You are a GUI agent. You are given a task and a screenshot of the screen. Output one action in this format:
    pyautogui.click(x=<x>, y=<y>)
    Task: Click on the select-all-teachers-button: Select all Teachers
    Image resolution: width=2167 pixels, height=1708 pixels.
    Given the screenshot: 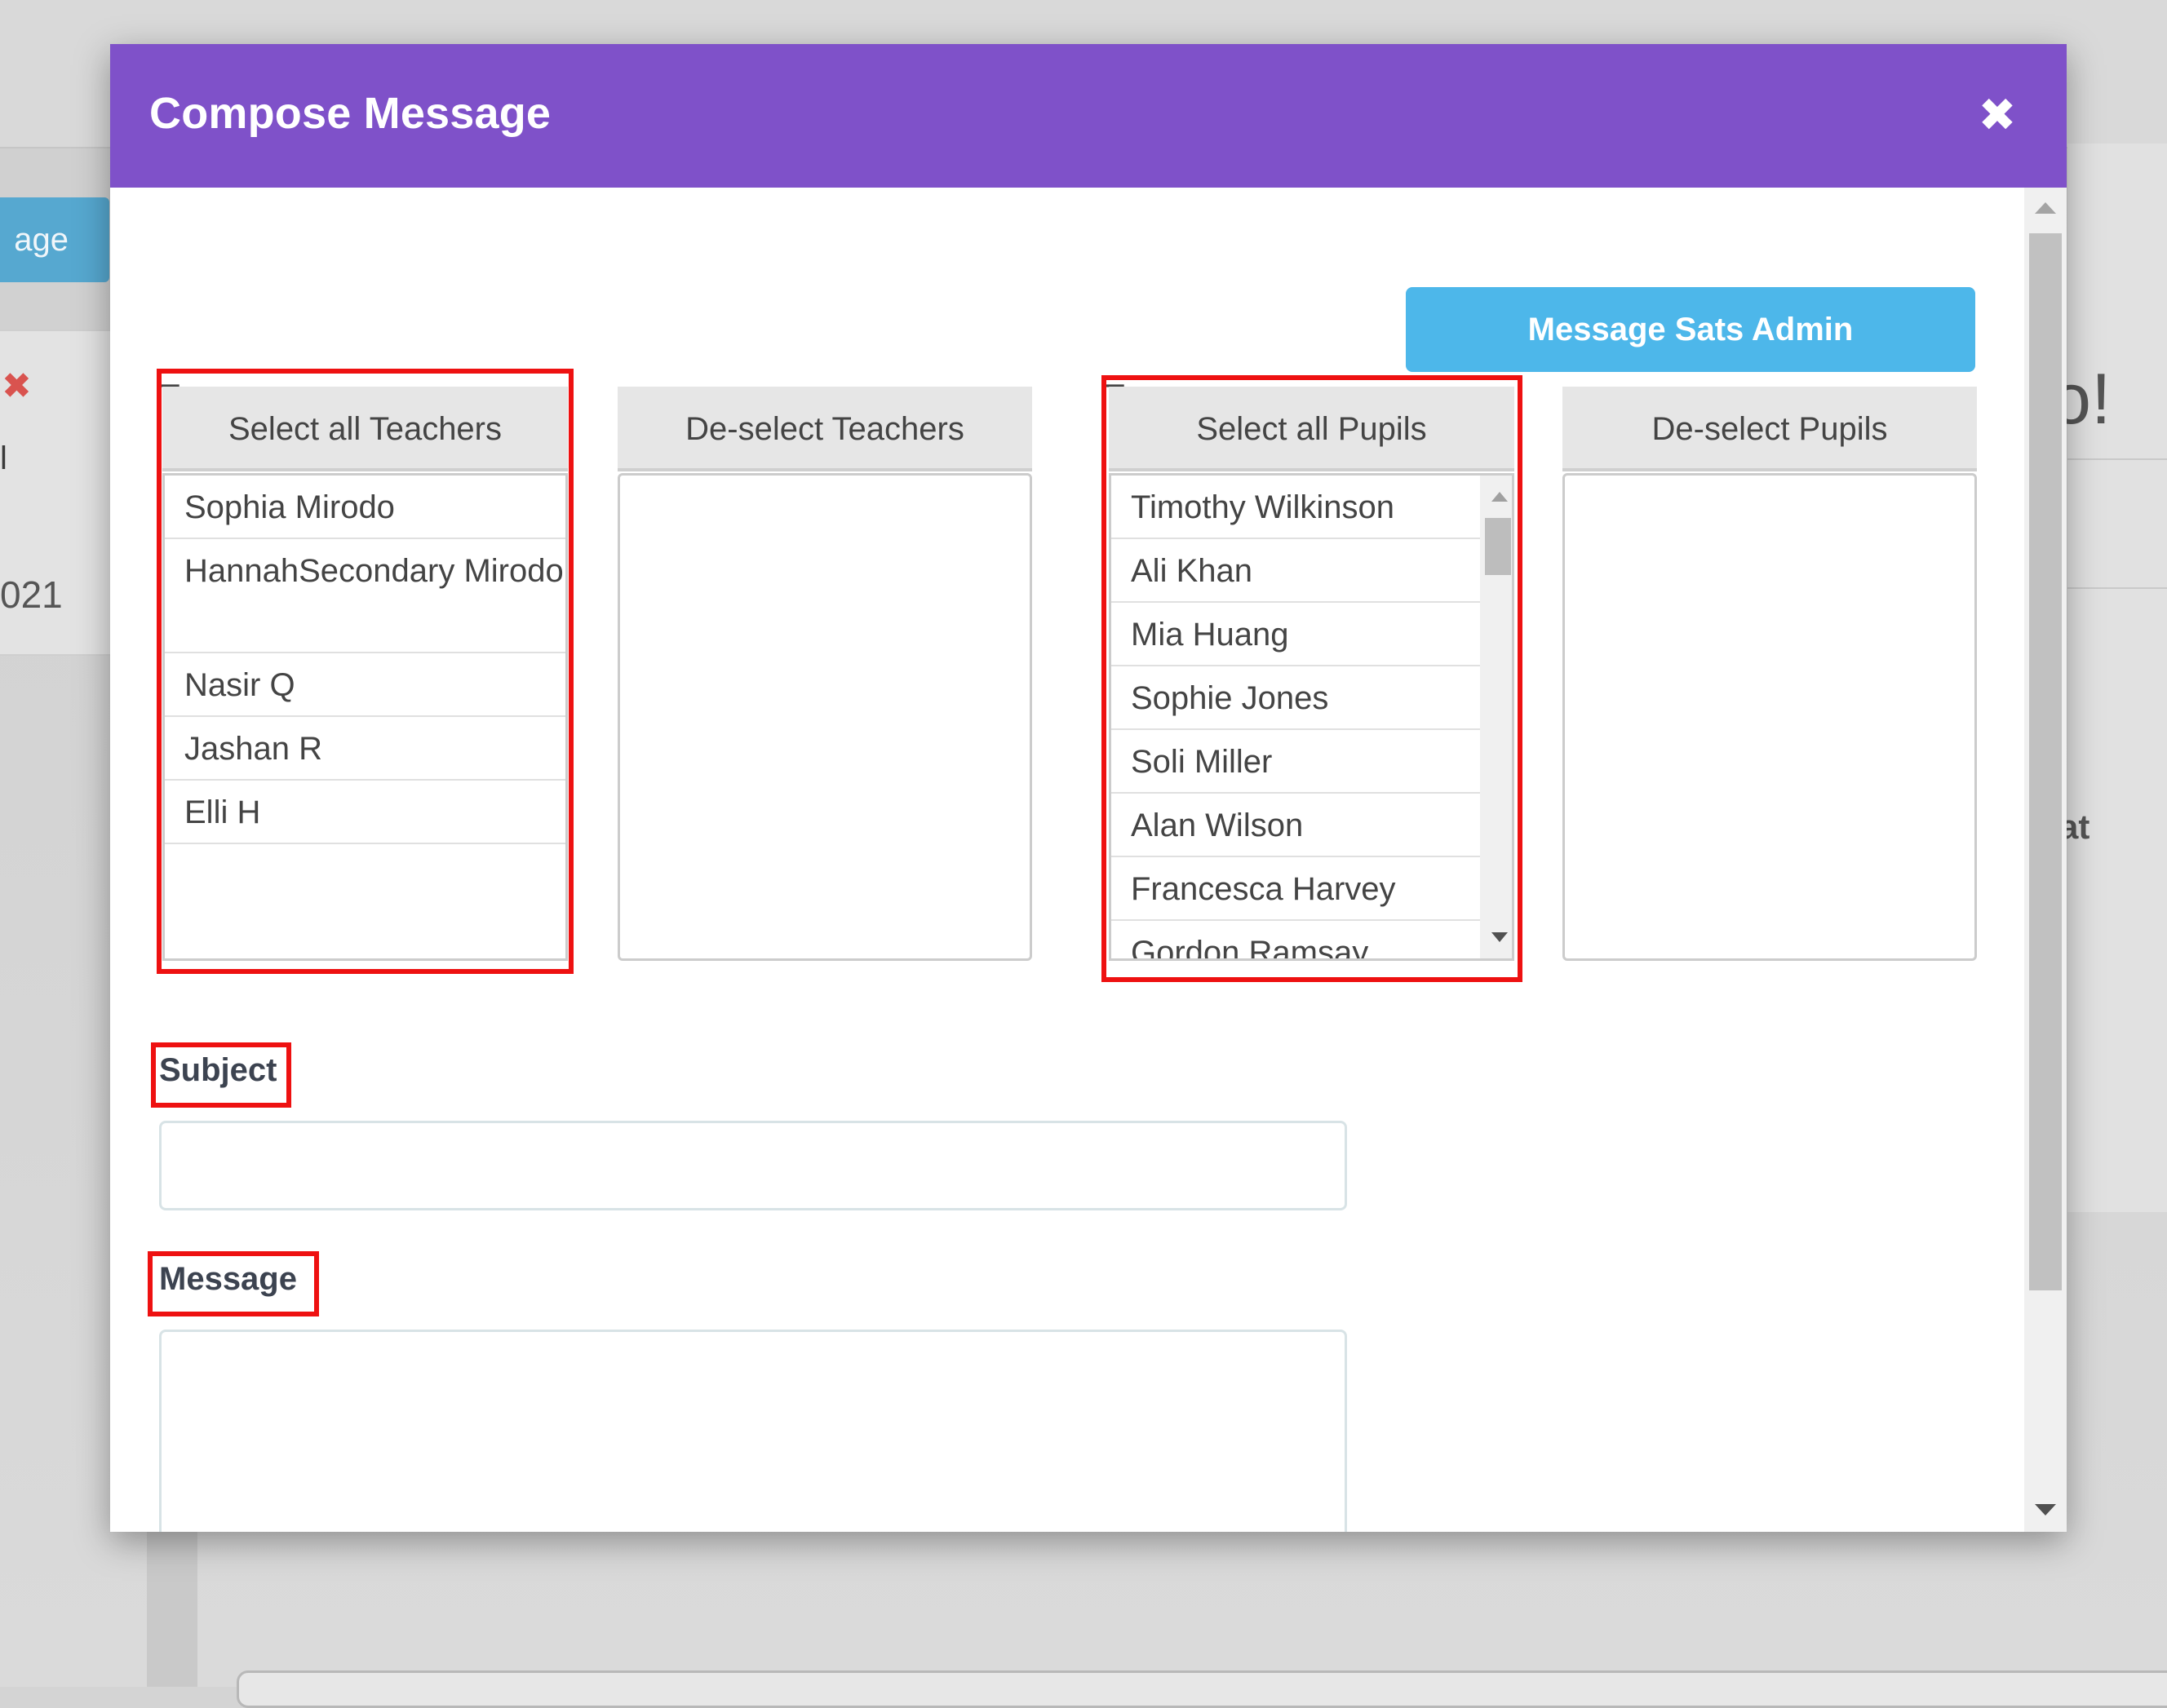 What is the action you would take?
    pyautogui.click(x=365, y=429)
    